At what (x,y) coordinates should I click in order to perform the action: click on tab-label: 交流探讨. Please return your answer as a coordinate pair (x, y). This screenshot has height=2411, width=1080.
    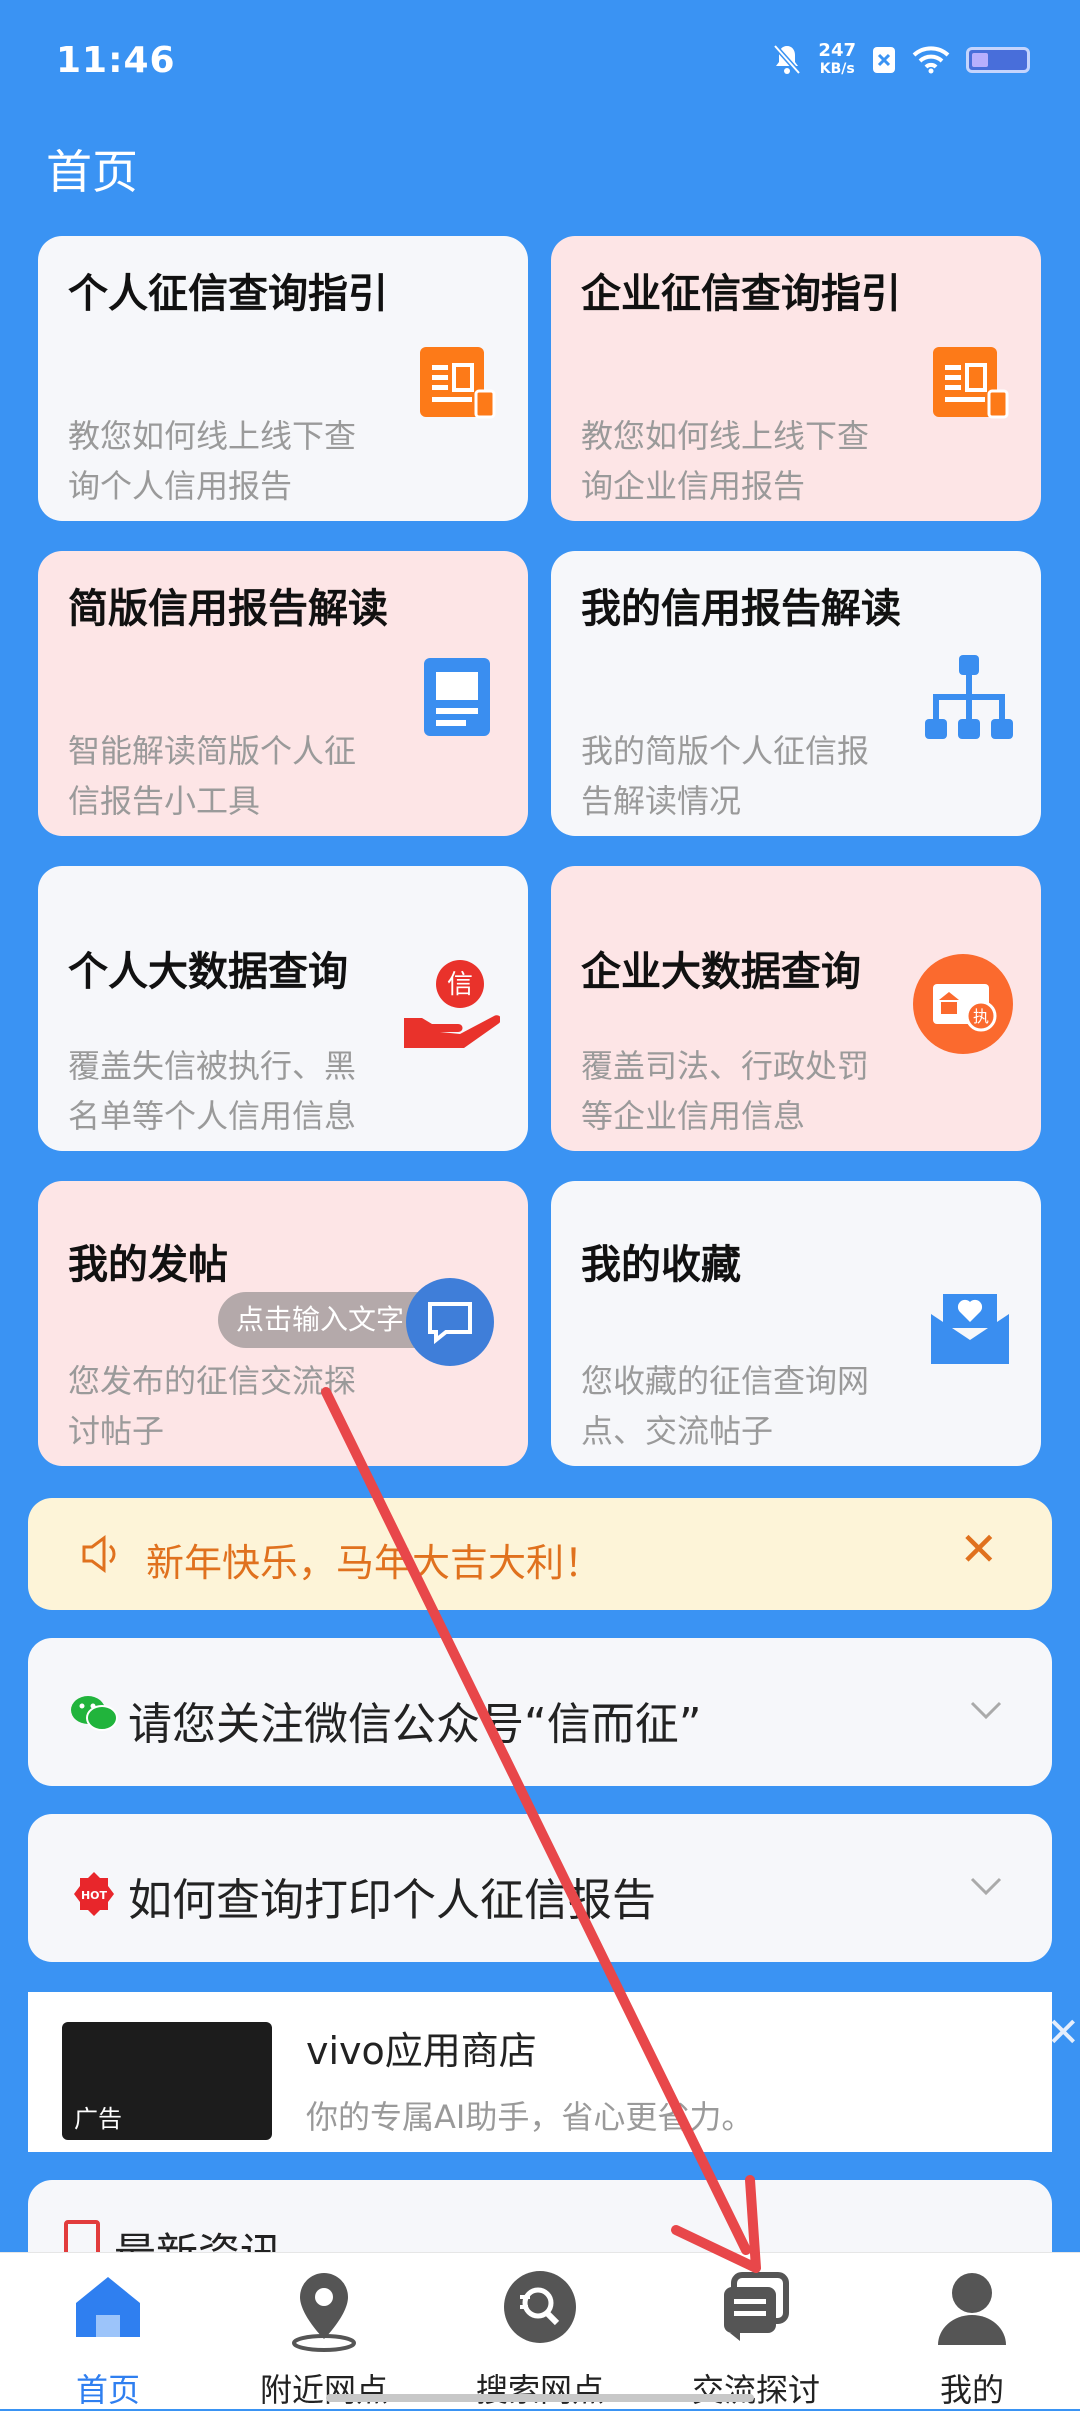
    Looking at the image, I should click on (755, 2390).